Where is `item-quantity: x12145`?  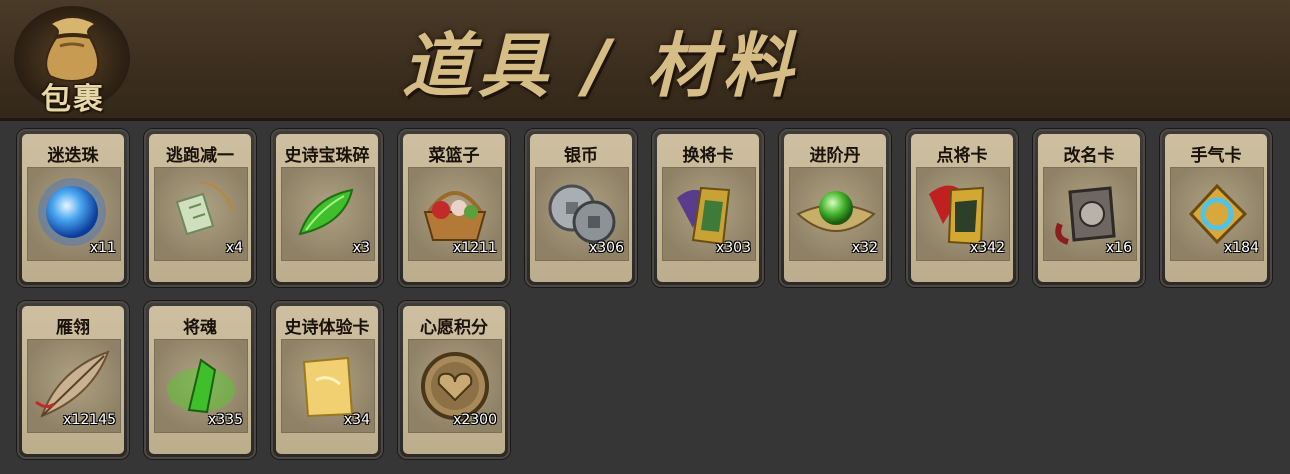 item-quantity: x12145 is located at coordinates (89, 420).